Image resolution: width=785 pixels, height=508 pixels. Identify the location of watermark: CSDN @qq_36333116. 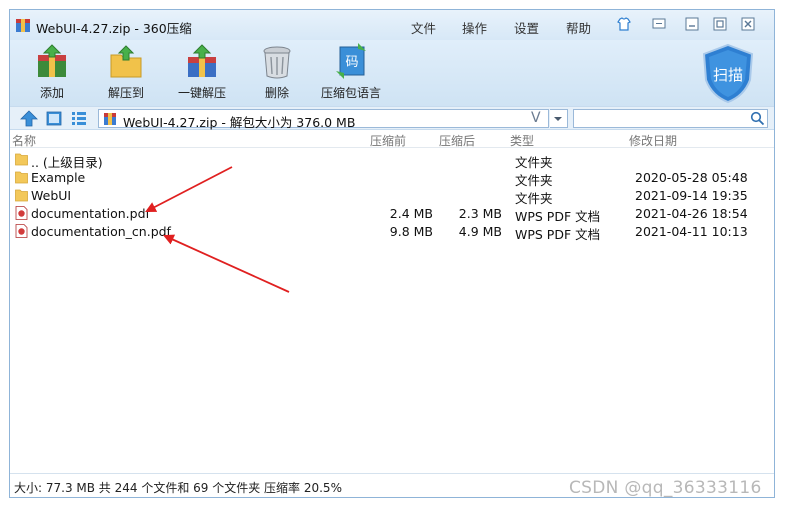
(665, 488).